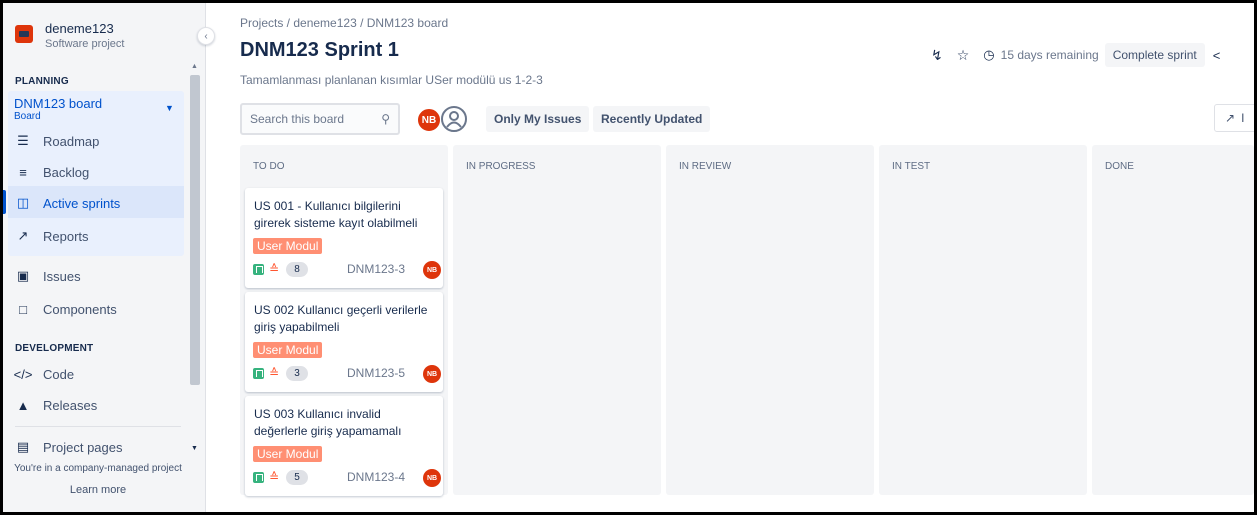 Image resolution: width=1257 pixels, height=515 pixels. What do you see at coordinates (23, 405) in the screenshot?
I see `releases-icon: ▲` at bounding box center [23, 405].